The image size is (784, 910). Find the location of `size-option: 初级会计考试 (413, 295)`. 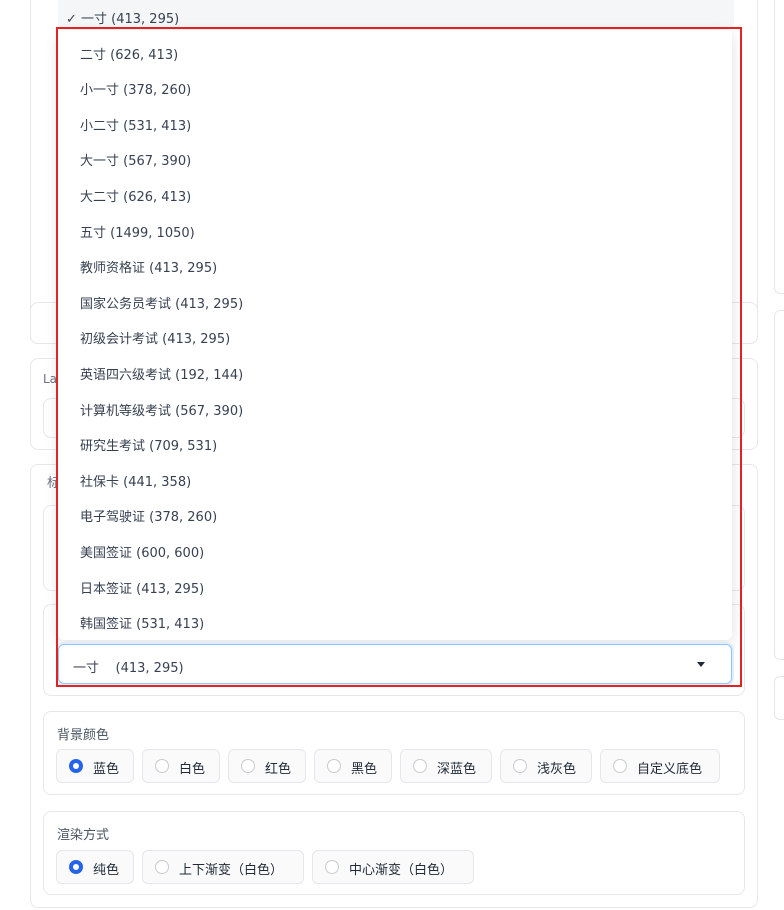

size-option: 初级会计考试 (413, 295) is located at coordinates (155, 340).